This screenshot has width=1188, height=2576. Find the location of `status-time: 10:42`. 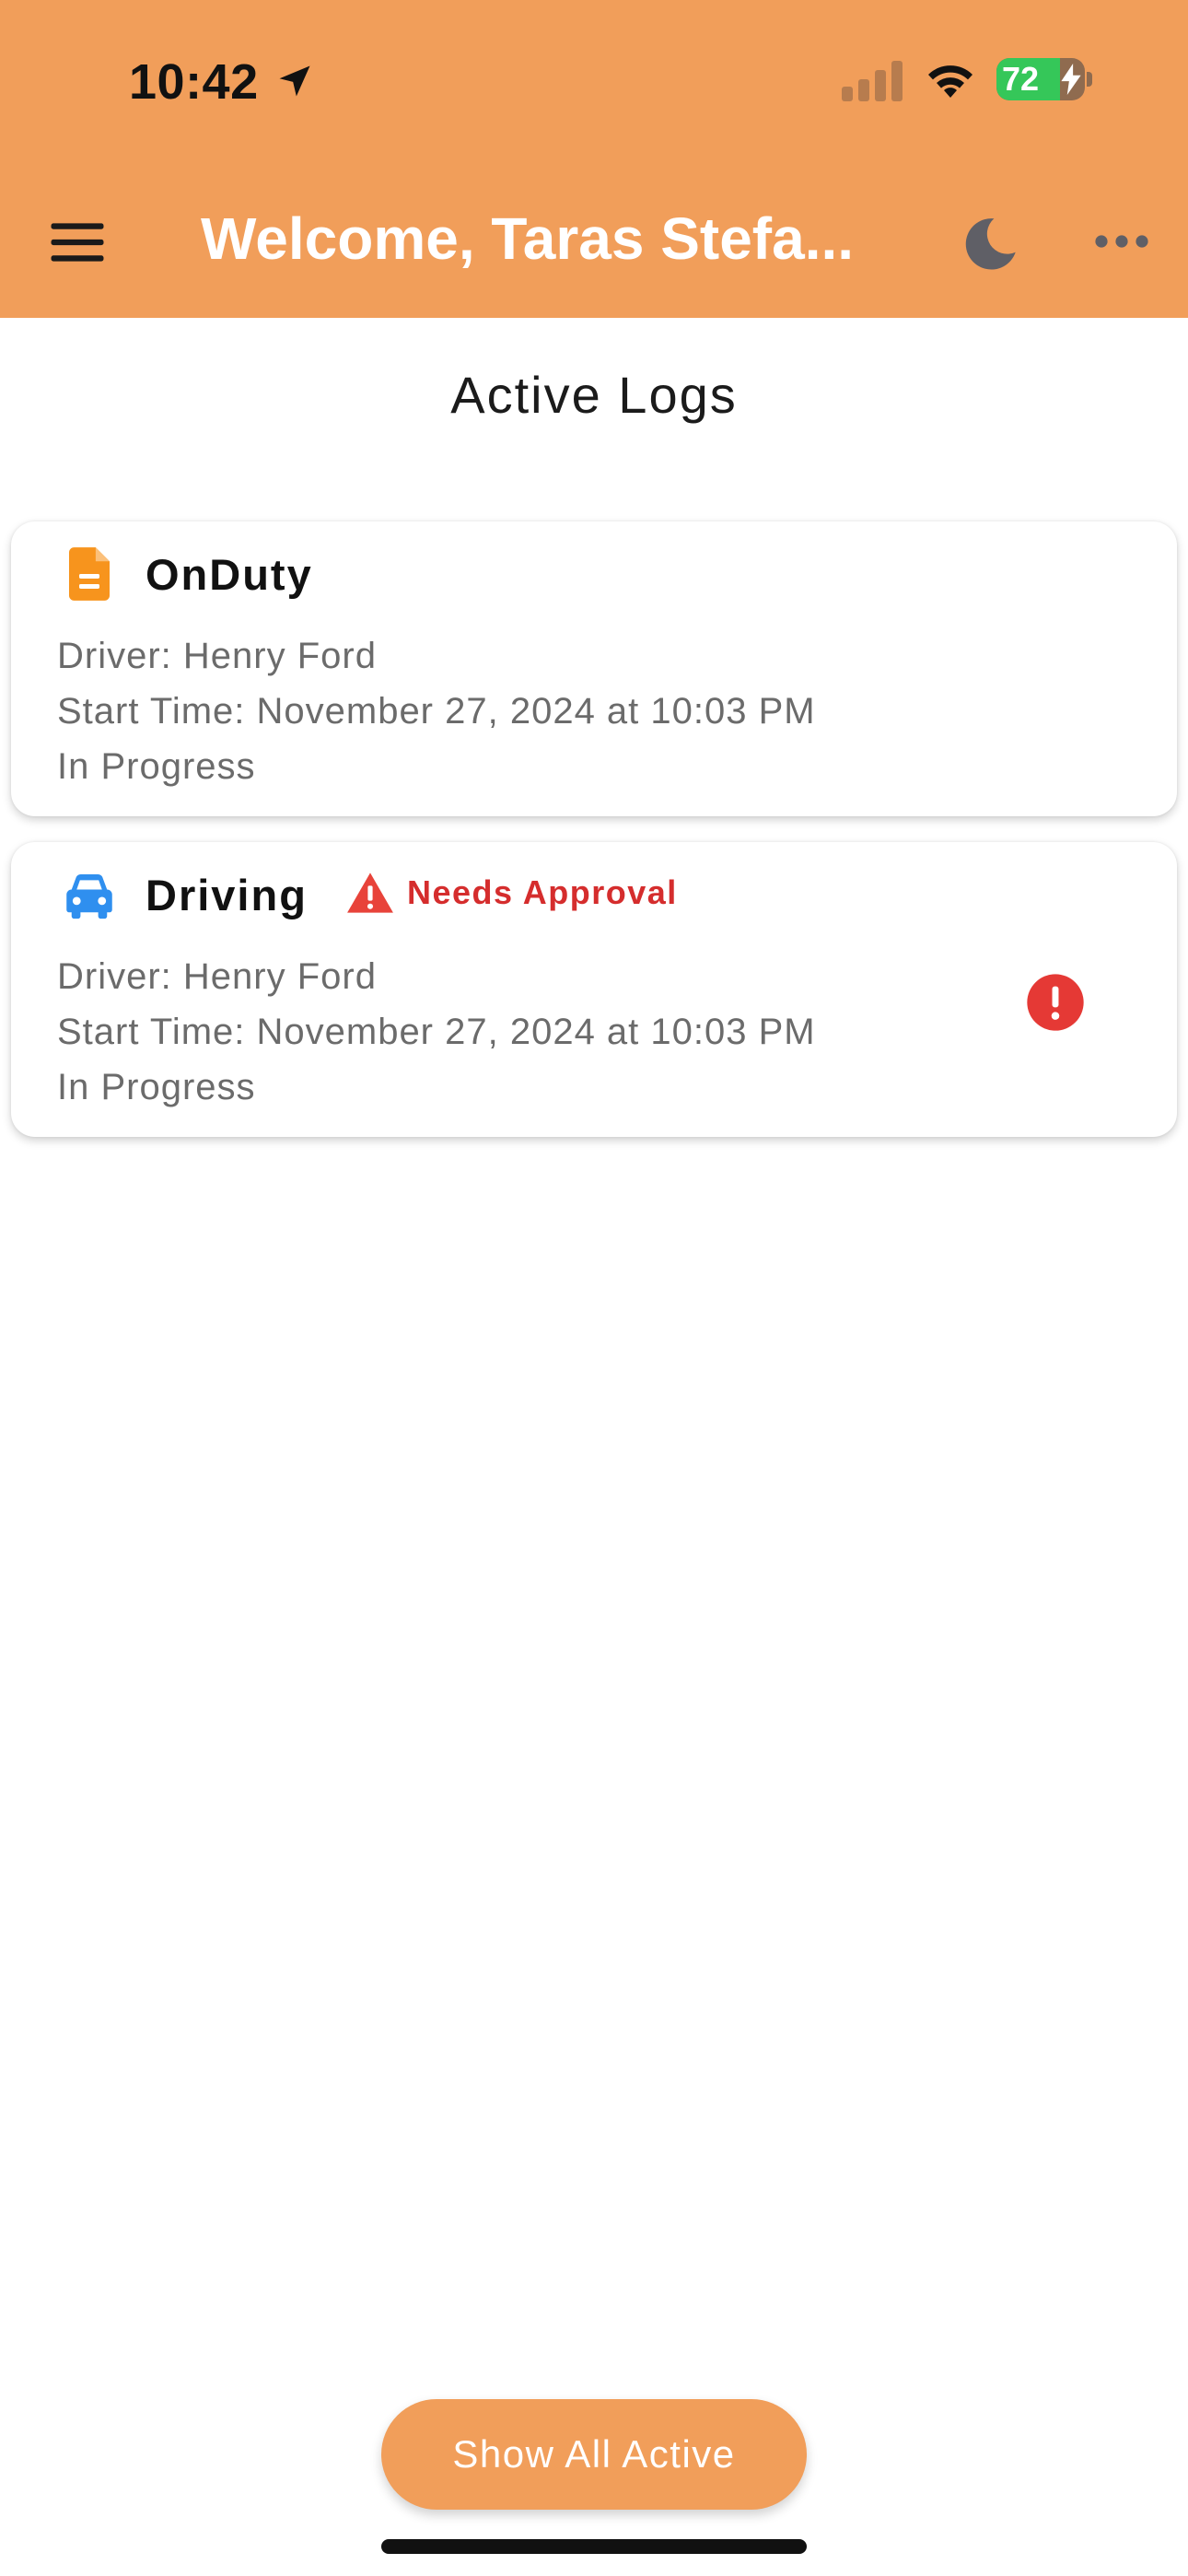

status-time: 10:42 is located at coordinates (194, 82).